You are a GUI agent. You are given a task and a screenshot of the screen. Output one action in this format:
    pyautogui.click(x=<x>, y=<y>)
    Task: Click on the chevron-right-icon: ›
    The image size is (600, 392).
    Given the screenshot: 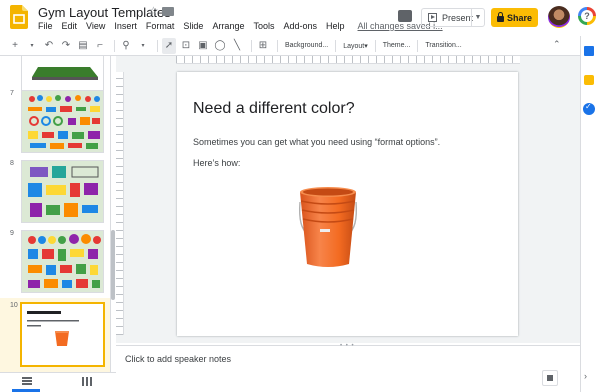 What is the action you would take?
    pyautogui.click(x=585, y=376)
    